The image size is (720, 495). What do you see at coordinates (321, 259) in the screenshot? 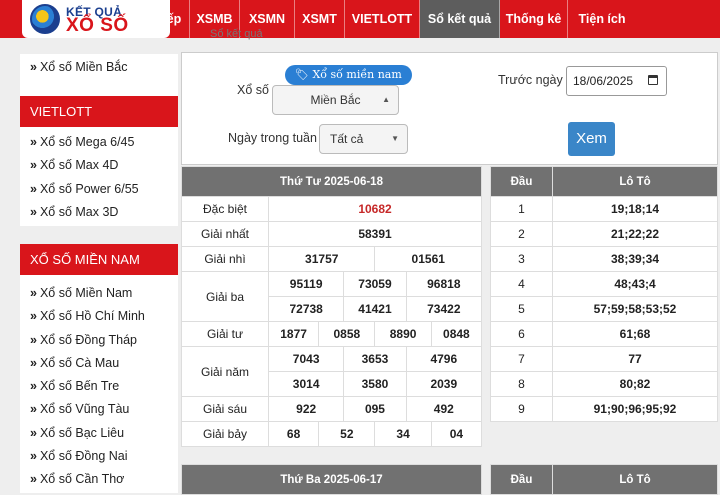
I see `prize-nhi: 31757` at bounding box center [321, 259].